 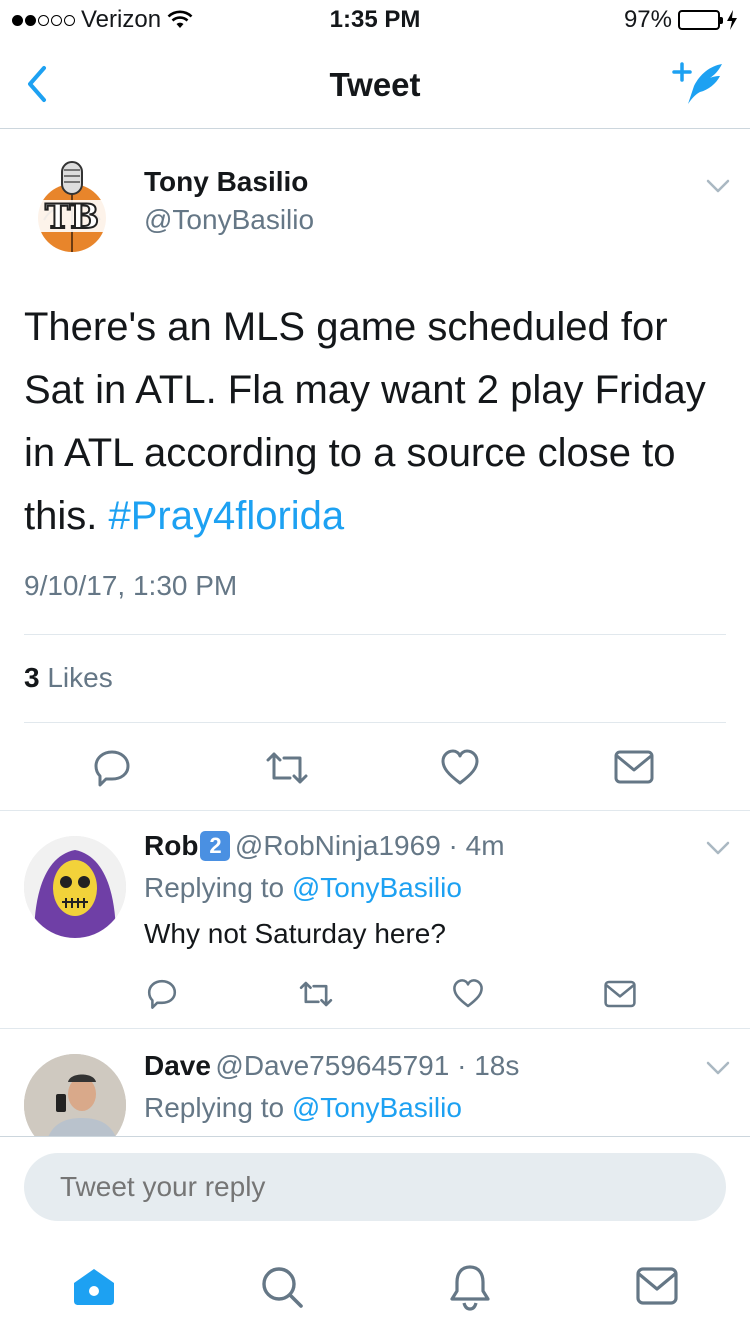 What do you see at coordinates (647, 19) in the screenshot?
I see `battery-percent: 97%` at bounding box center [647, 19].